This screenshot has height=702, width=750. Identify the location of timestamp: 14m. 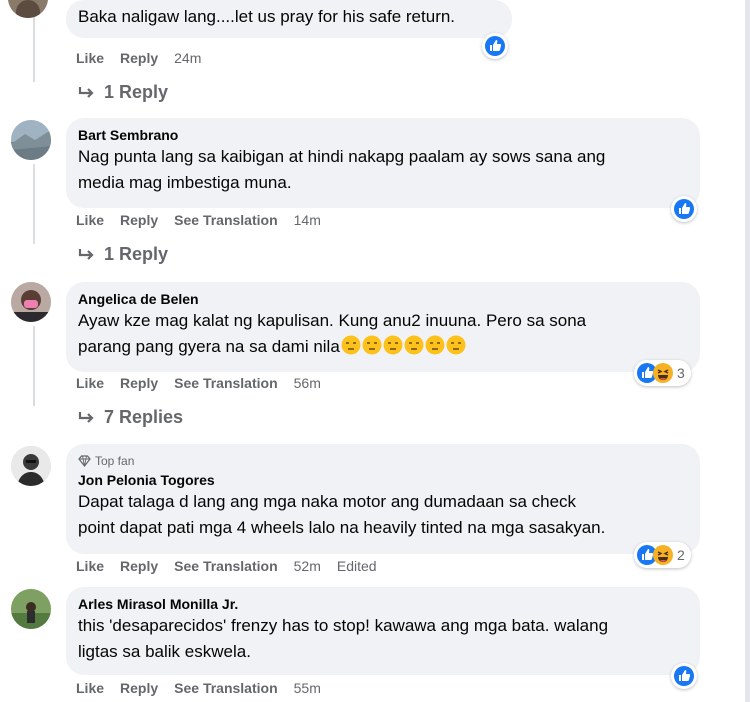
(307, 220).